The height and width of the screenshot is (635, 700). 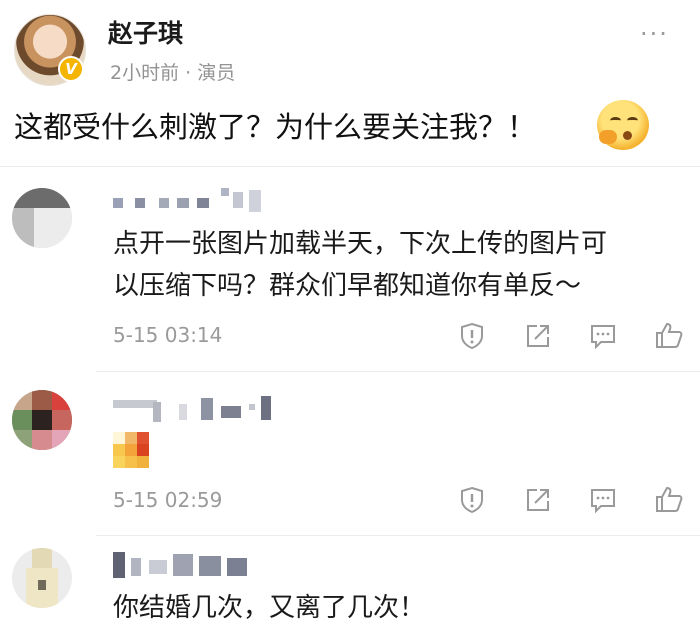 I want to click on comment-text: 你结婚几次，又离了几次！, so click(x=269, y=608).